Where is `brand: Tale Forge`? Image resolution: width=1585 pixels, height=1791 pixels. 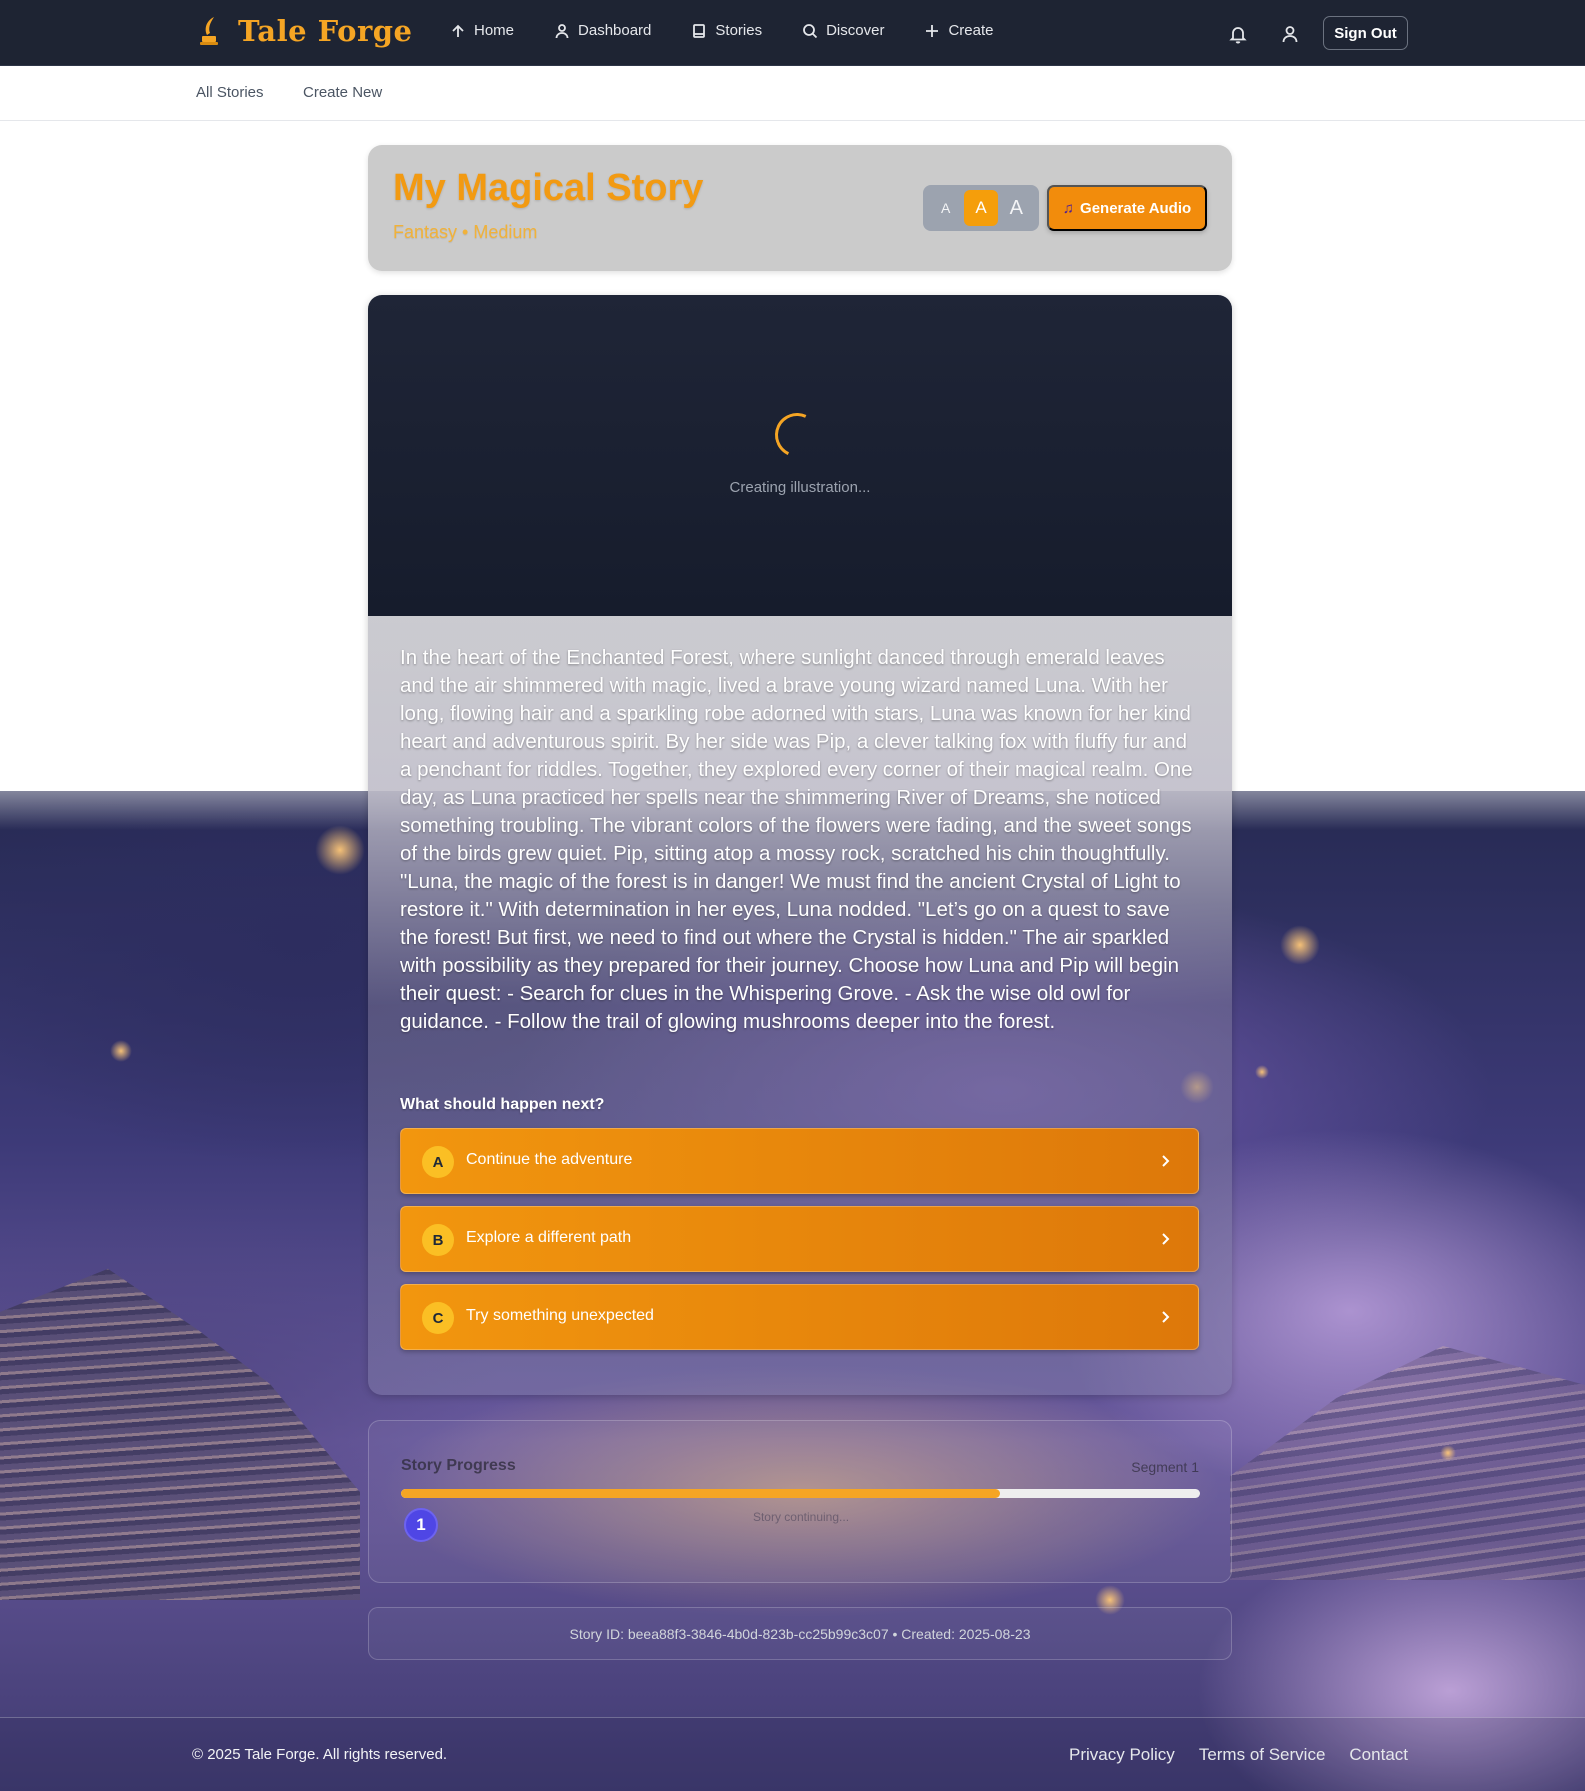 brand: Tale Forge is located at coordinates (304, 31).